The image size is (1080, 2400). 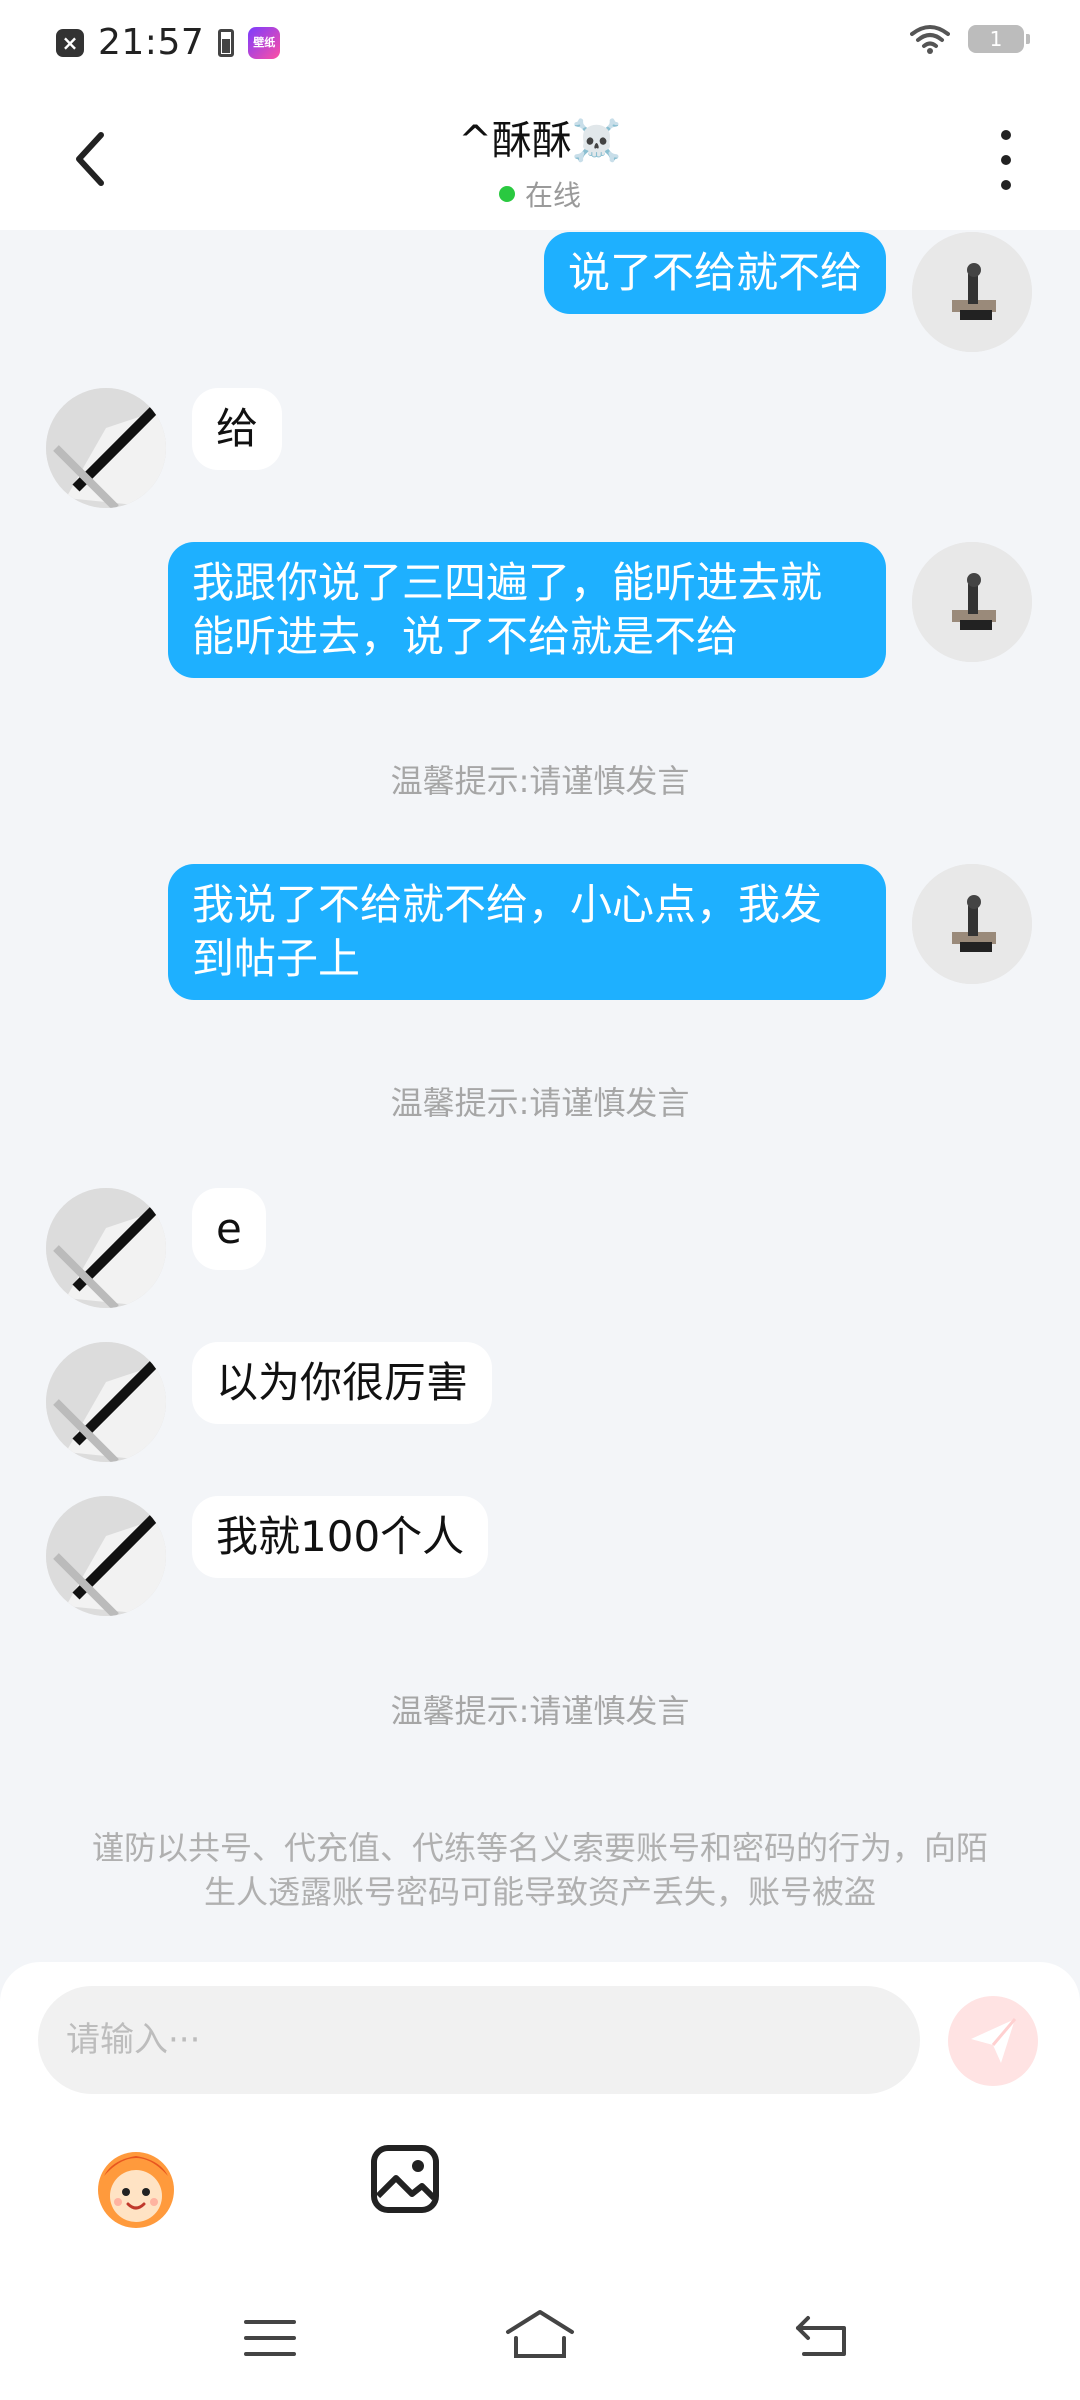 I want to click on message-bubble-received: e, so click(x=229, y=1229).